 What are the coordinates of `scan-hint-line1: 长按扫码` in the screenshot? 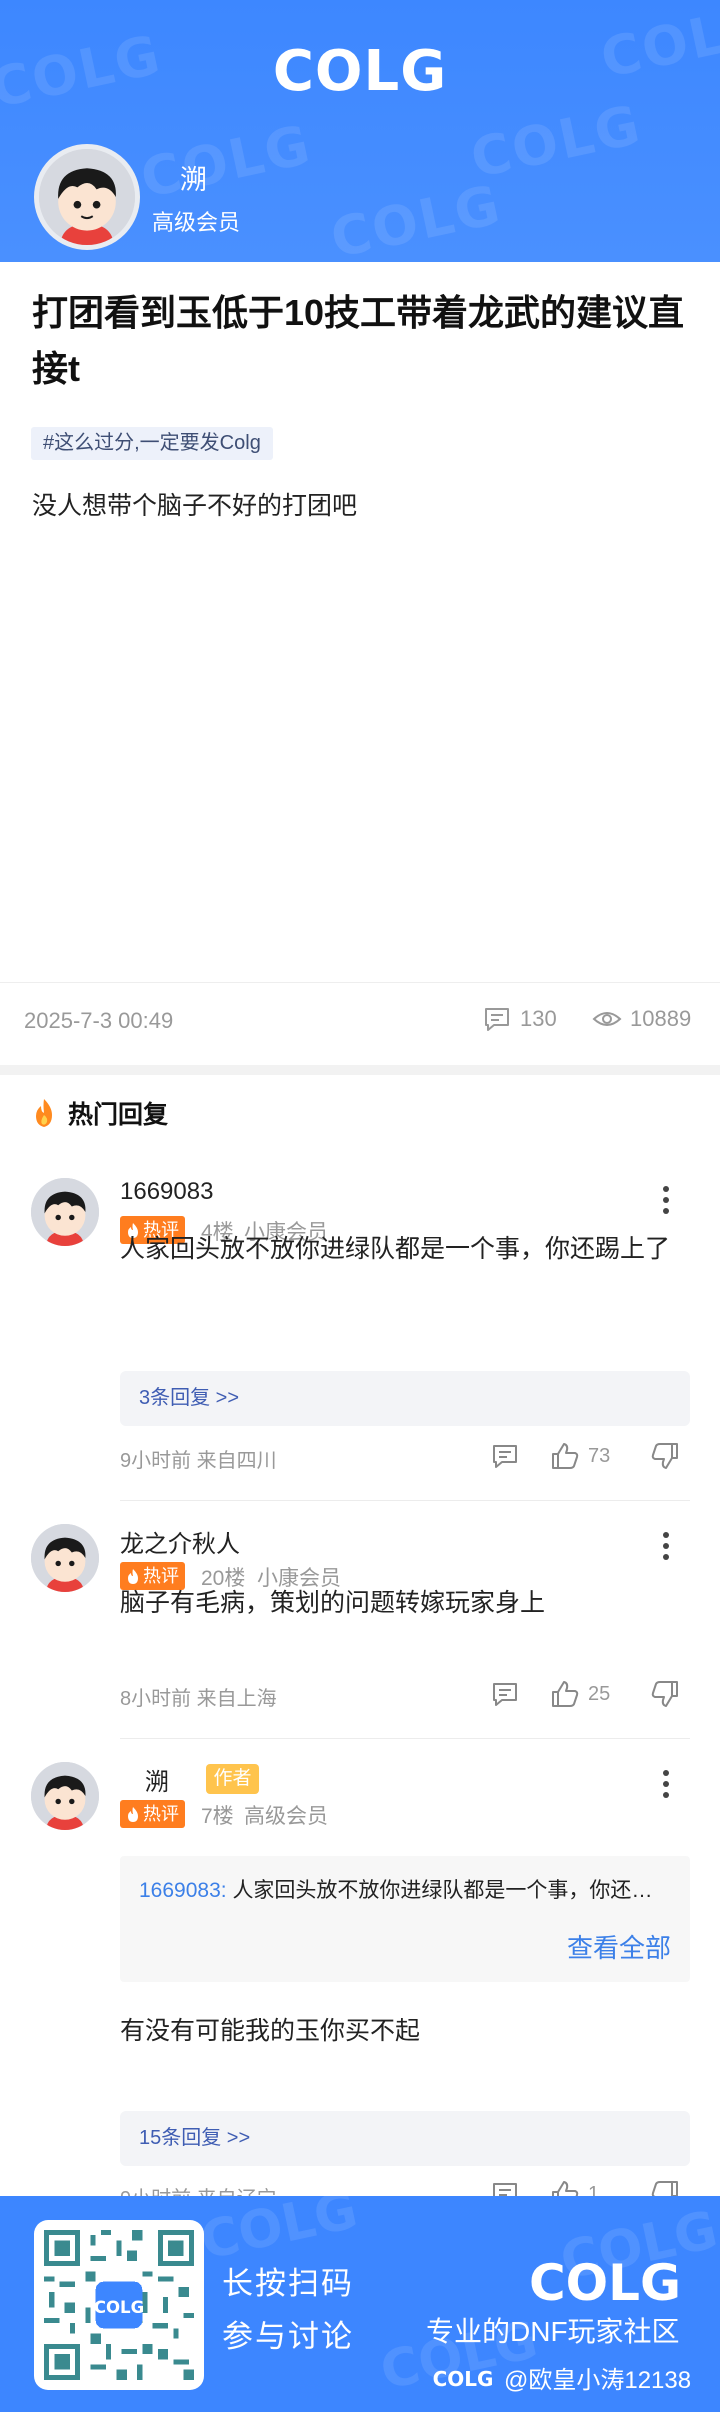 It's located at (288, 2283).